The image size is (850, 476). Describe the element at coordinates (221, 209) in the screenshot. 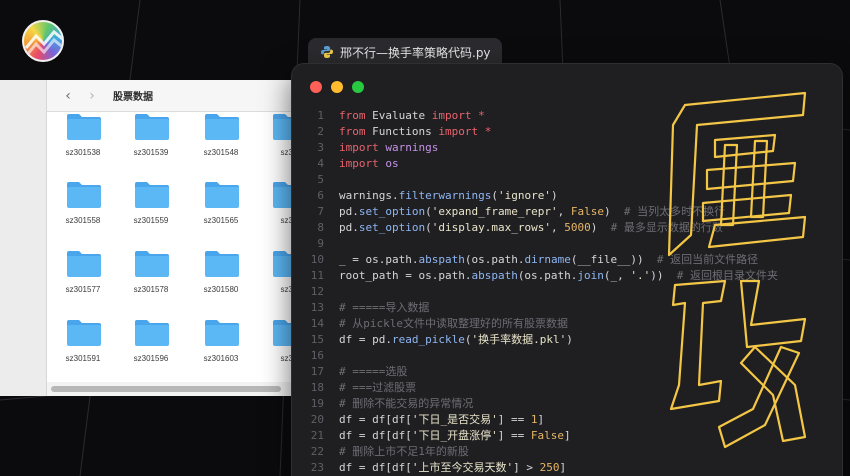

I see `folder-item: sz301565` at that location.